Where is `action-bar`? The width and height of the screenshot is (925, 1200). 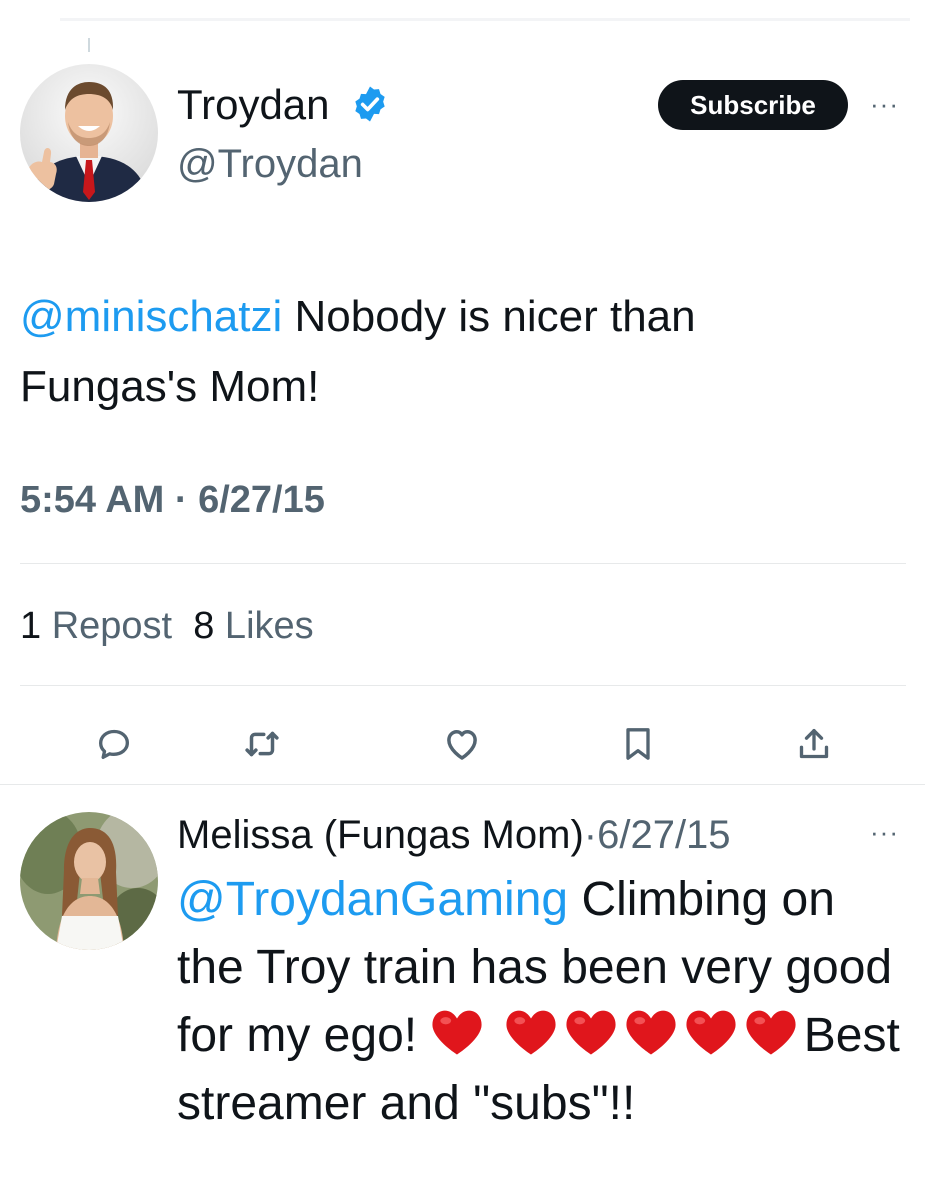
action-bar is located at coordinates (462, 744).